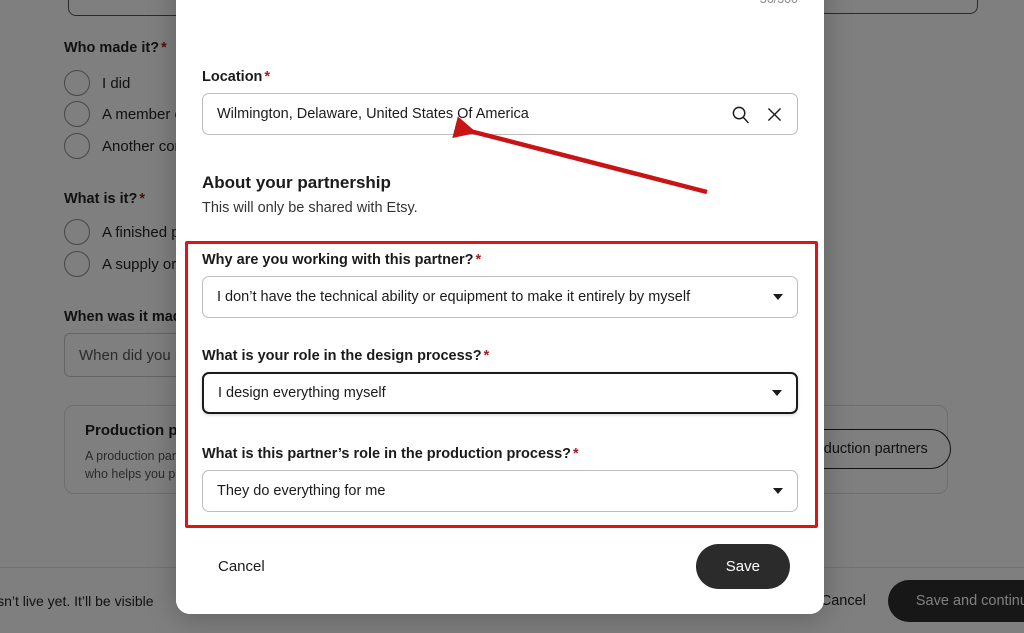 The image size is (1024, 633). What do you see at coordinates (241, 566) in the screenshot?
I see `modal-cancel-button: Cancel` at bounding box center [241, 566].